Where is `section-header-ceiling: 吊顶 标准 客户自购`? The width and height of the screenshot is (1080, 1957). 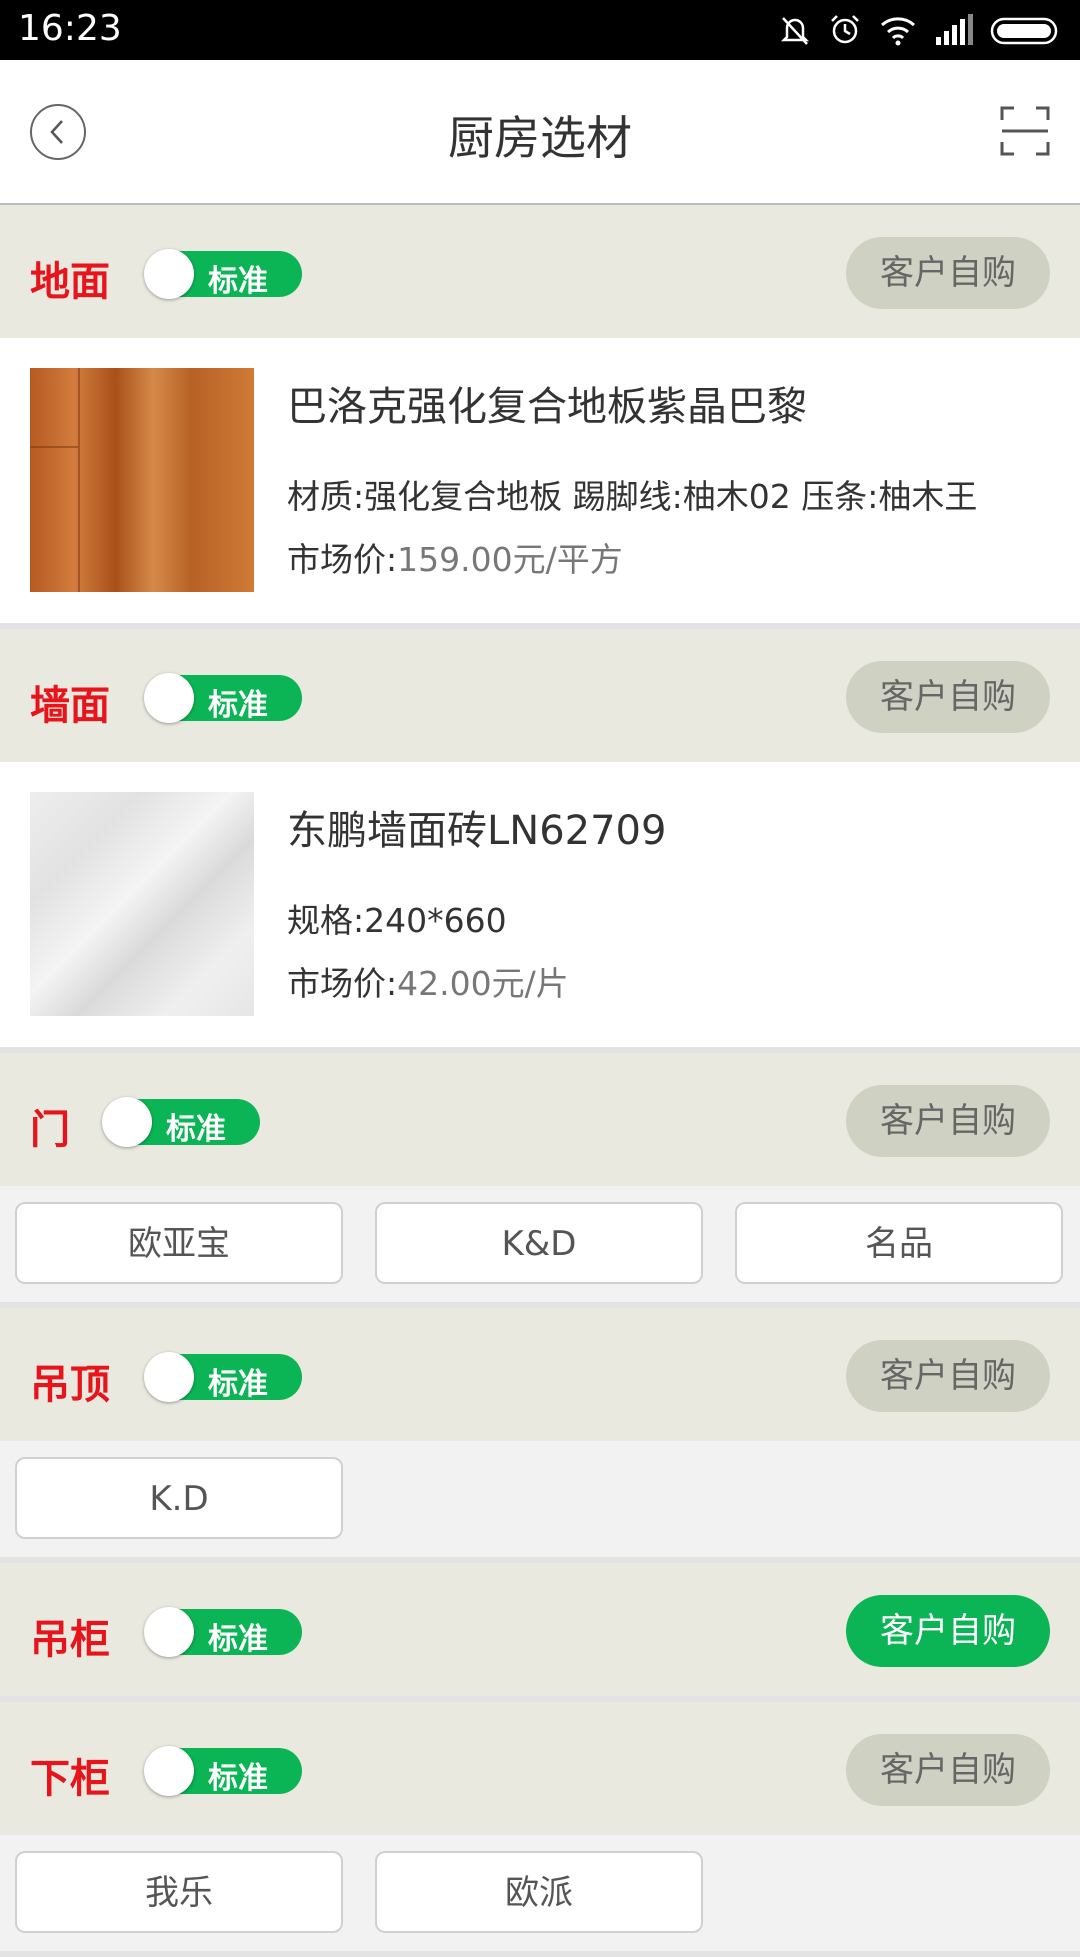 section-header-ceiling: 吊顶 标准 客户自购 is located at coordinates (540, 1374).